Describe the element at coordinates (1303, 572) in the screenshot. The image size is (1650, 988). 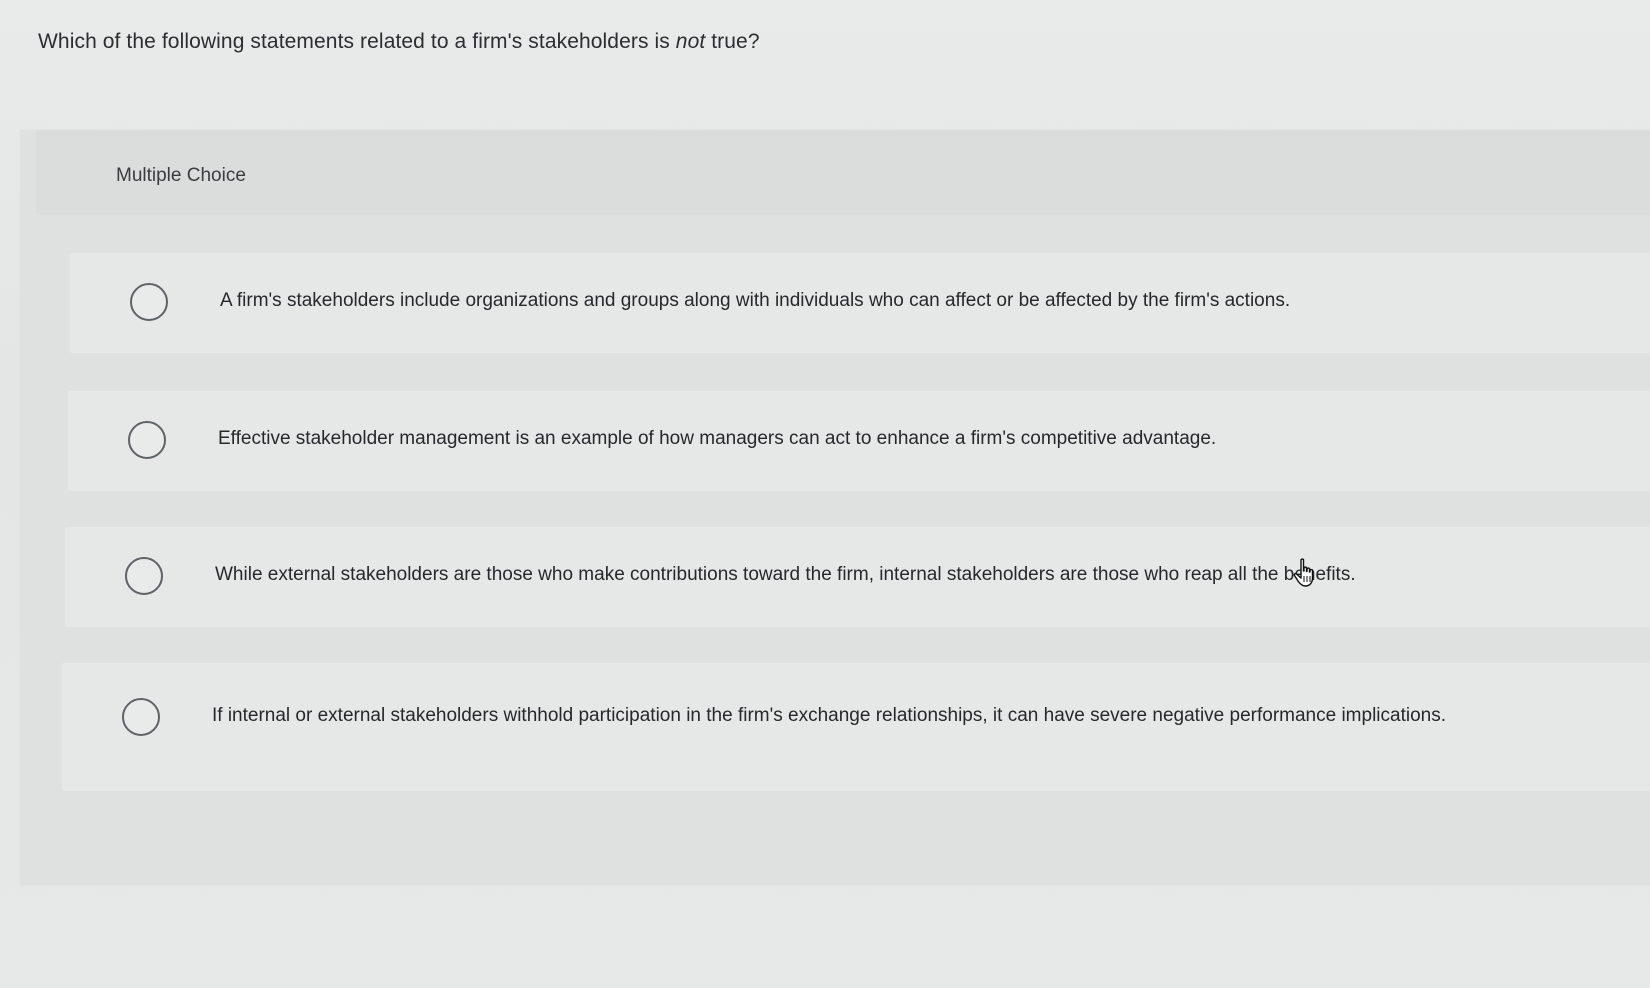
I see `hand-pointer-cursor-icon` at that location.